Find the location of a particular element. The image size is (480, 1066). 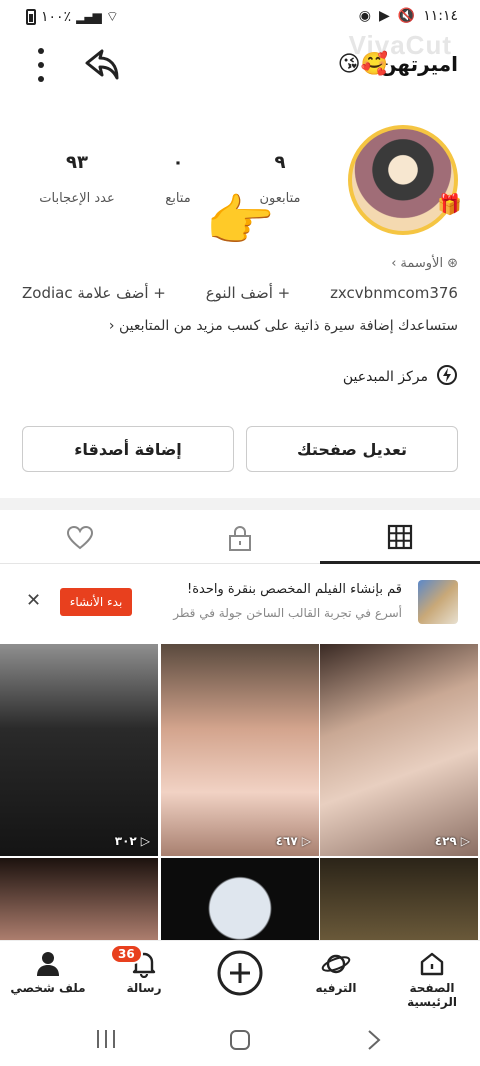

avatar is located at coordinates (403, 180).